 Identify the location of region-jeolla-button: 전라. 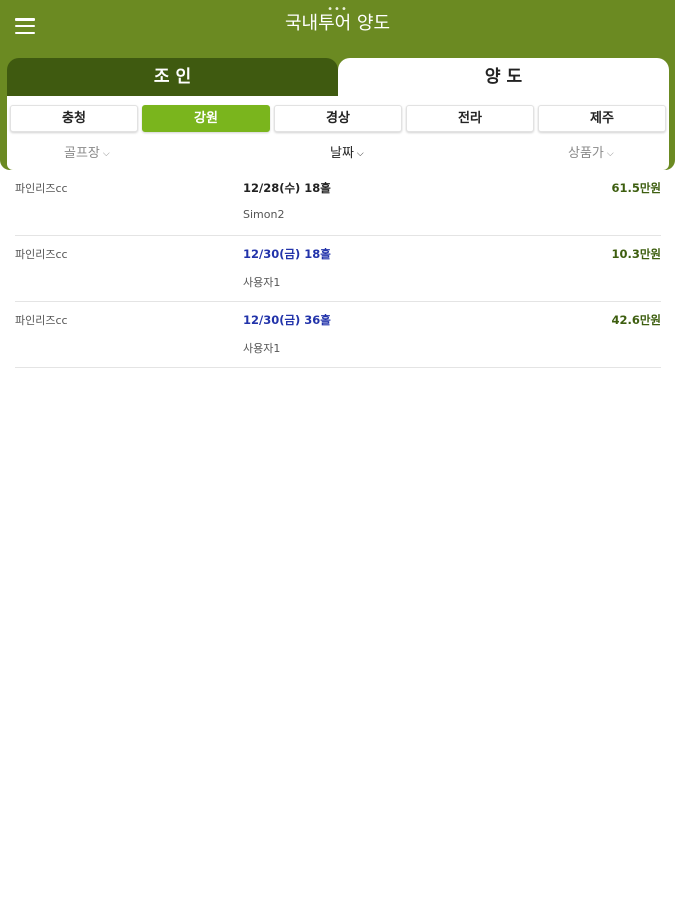
(470, 118).